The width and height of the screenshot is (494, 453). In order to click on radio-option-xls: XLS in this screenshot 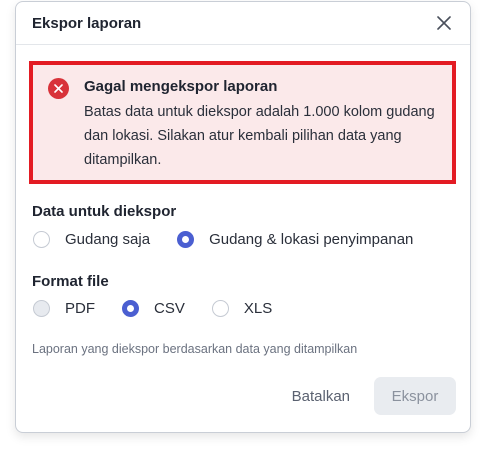, I will do `click(242, 308)`.